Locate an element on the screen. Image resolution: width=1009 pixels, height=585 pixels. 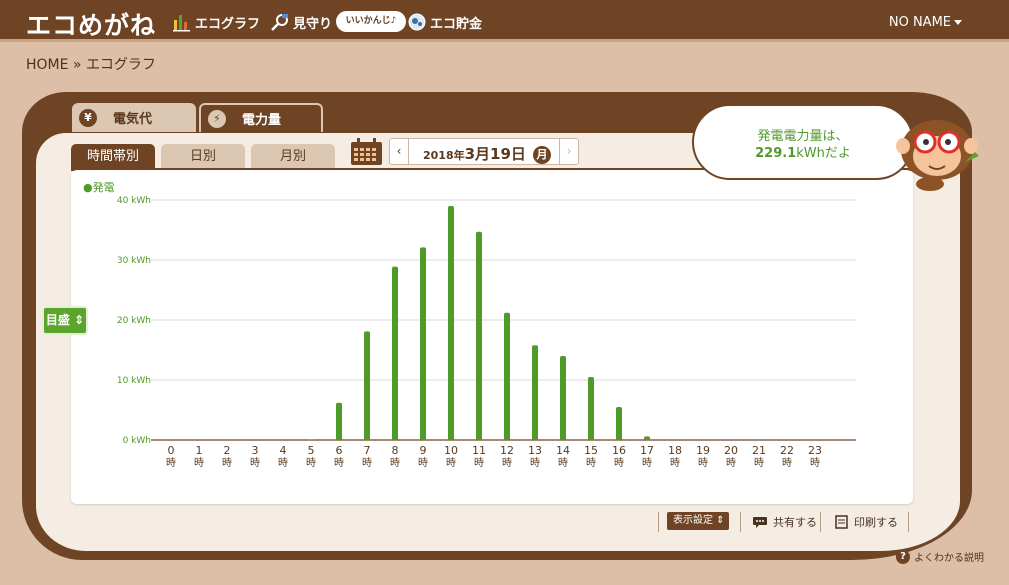
tab-hourly: 時間帯別 is located at coordinates (113, 157).